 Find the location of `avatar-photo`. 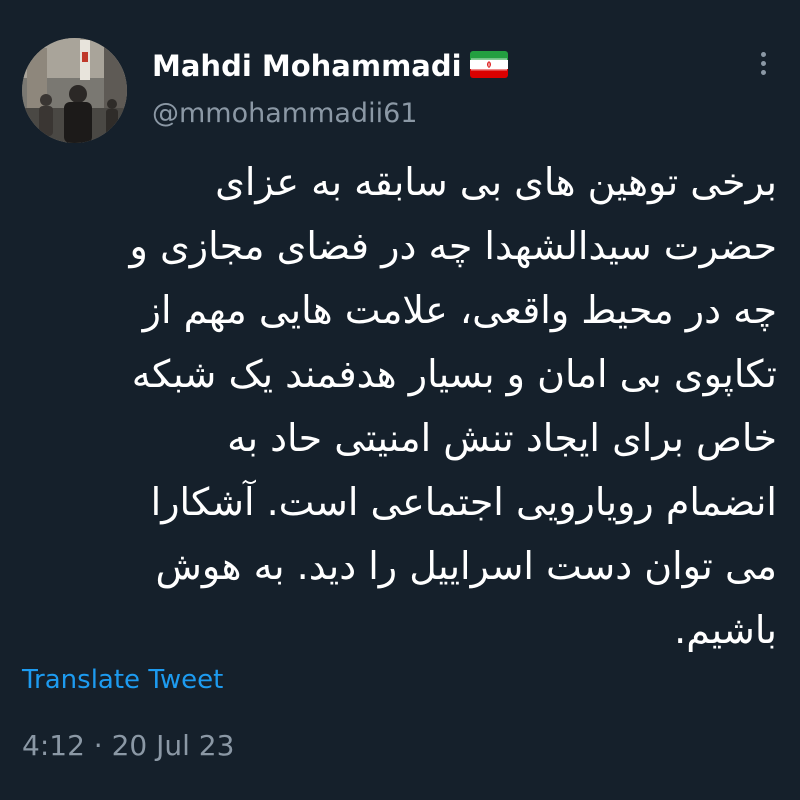

avatar-photo is located at coordinates (74, 90).